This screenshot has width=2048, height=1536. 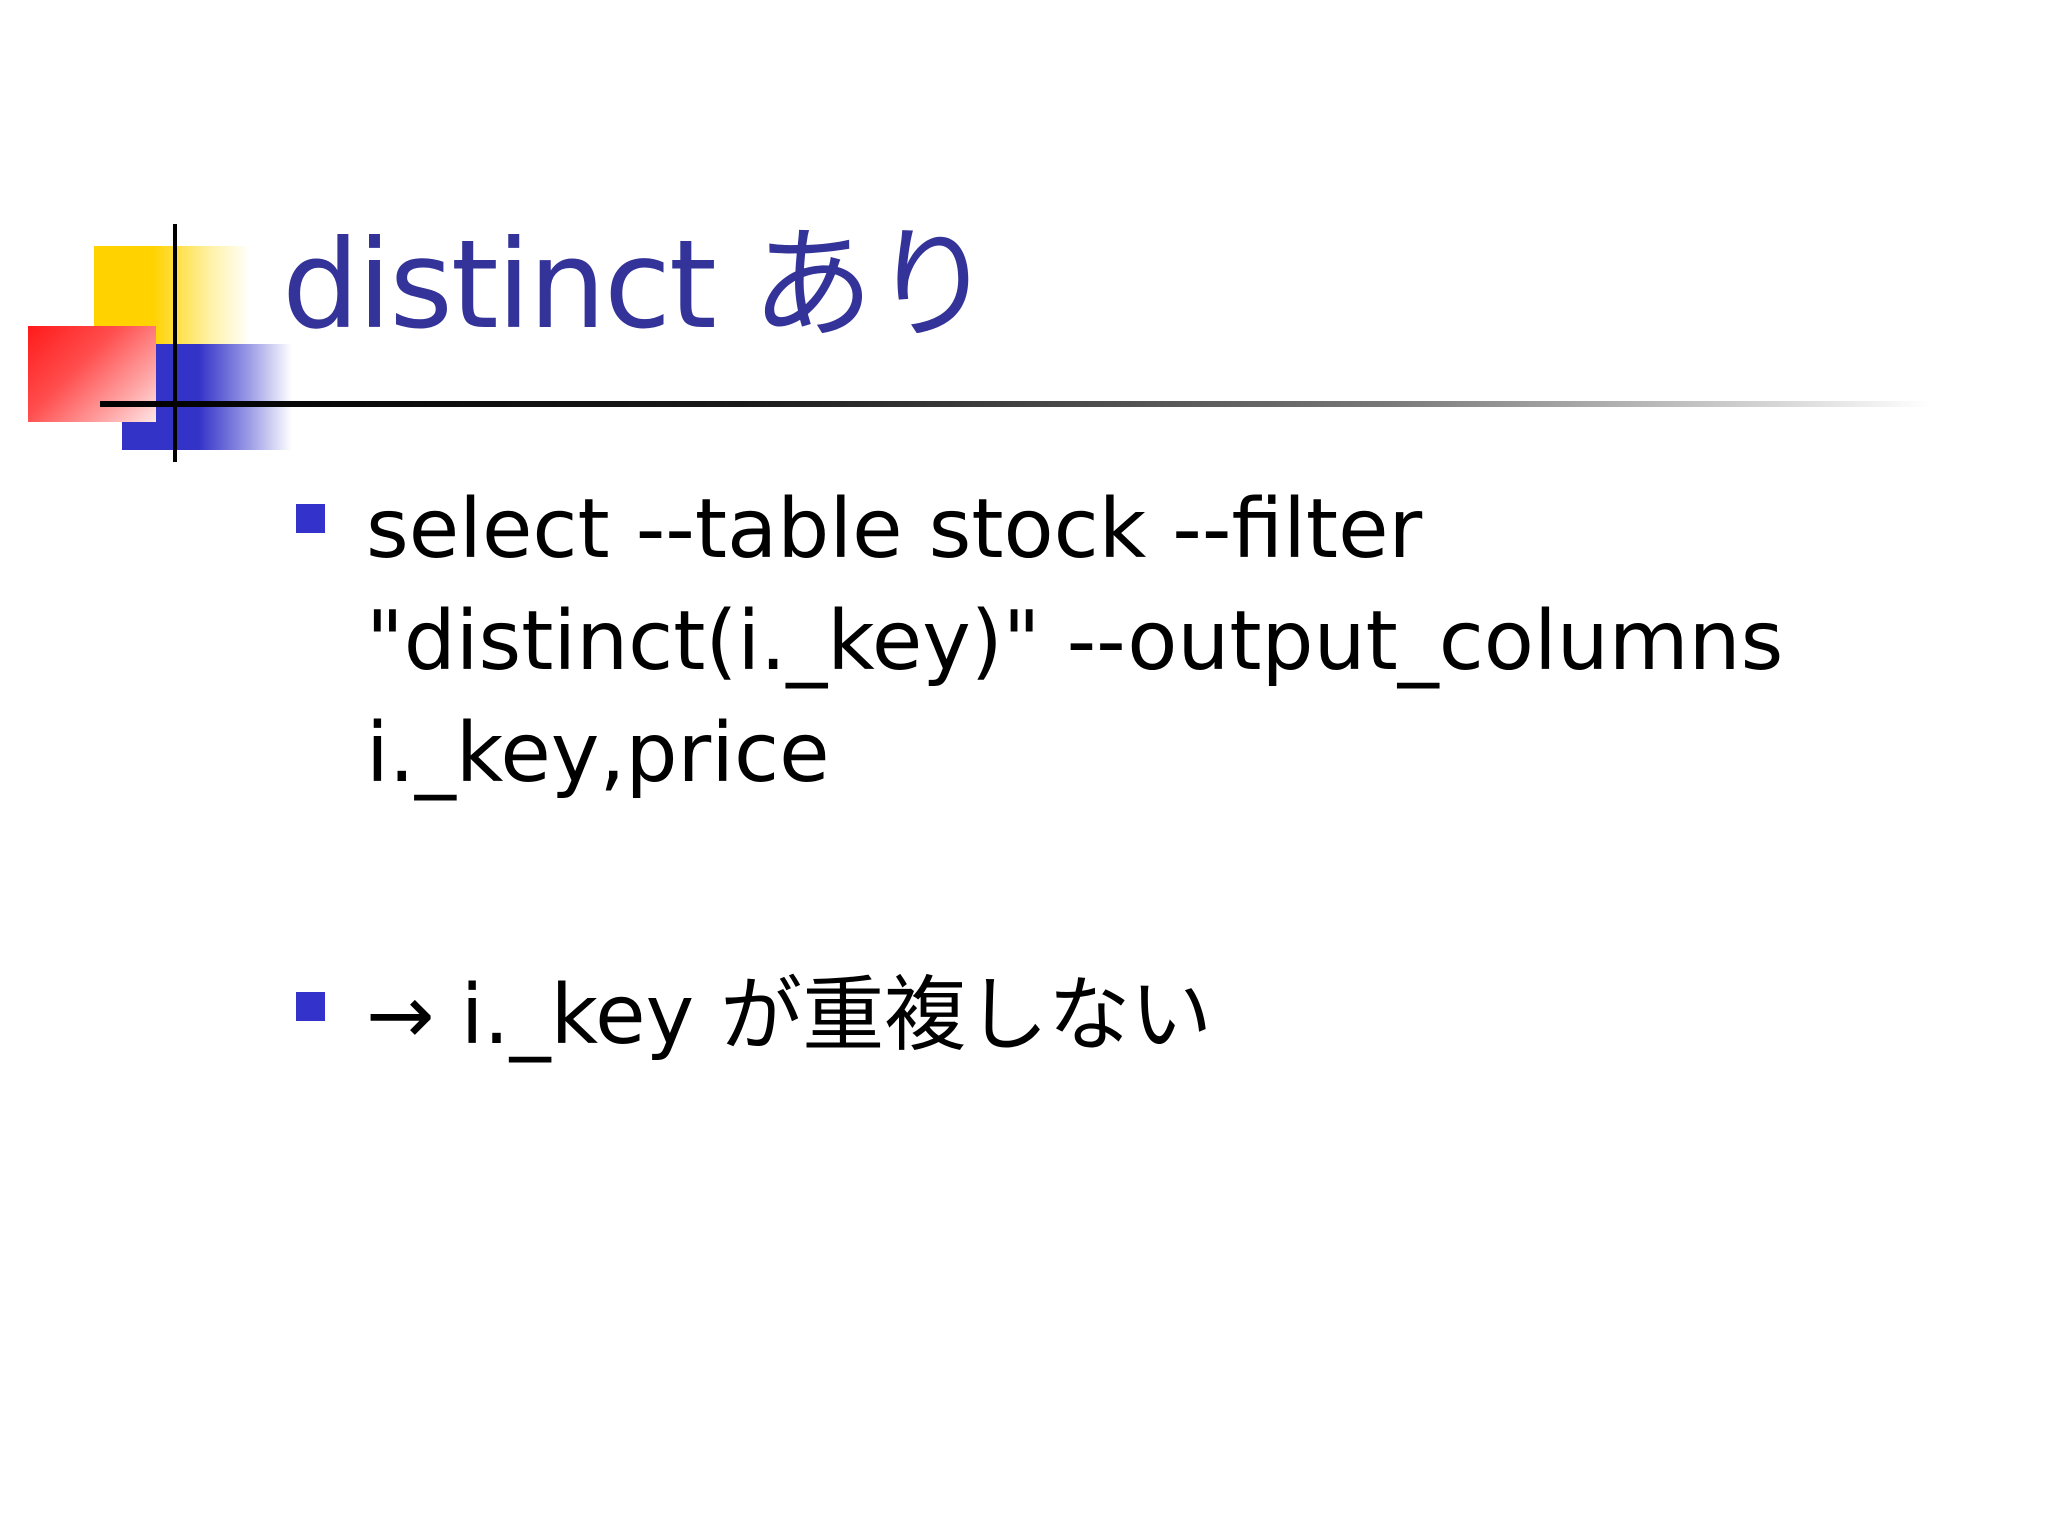 I want to click on title-underline-rule, so click(x=1015, y=404).